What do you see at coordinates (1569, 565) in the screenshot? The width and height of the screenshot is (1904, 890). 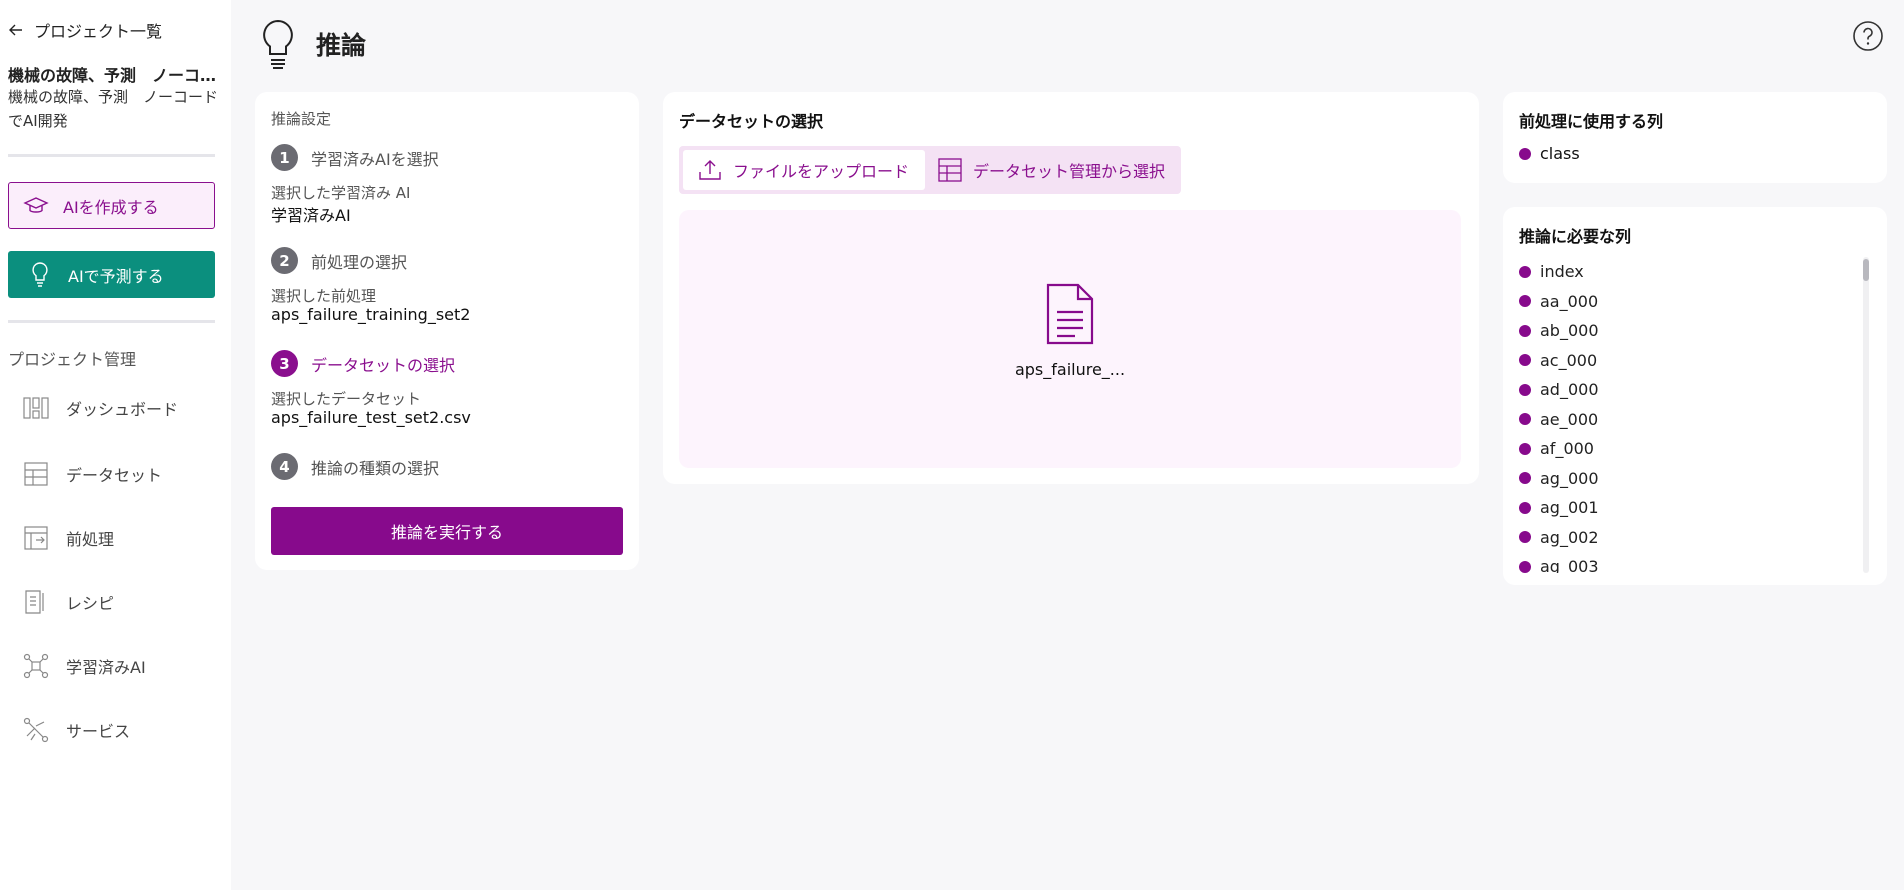 I see `column-name: ag_003` at bounding box center [1569, 565].